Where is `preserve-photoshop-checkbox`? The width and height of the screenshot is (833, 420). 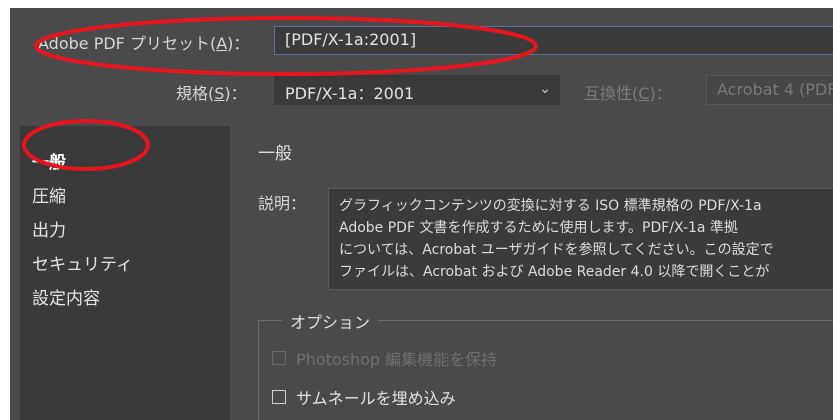
preserve-photoshop-checkbox is located at coordinates (279, 358).